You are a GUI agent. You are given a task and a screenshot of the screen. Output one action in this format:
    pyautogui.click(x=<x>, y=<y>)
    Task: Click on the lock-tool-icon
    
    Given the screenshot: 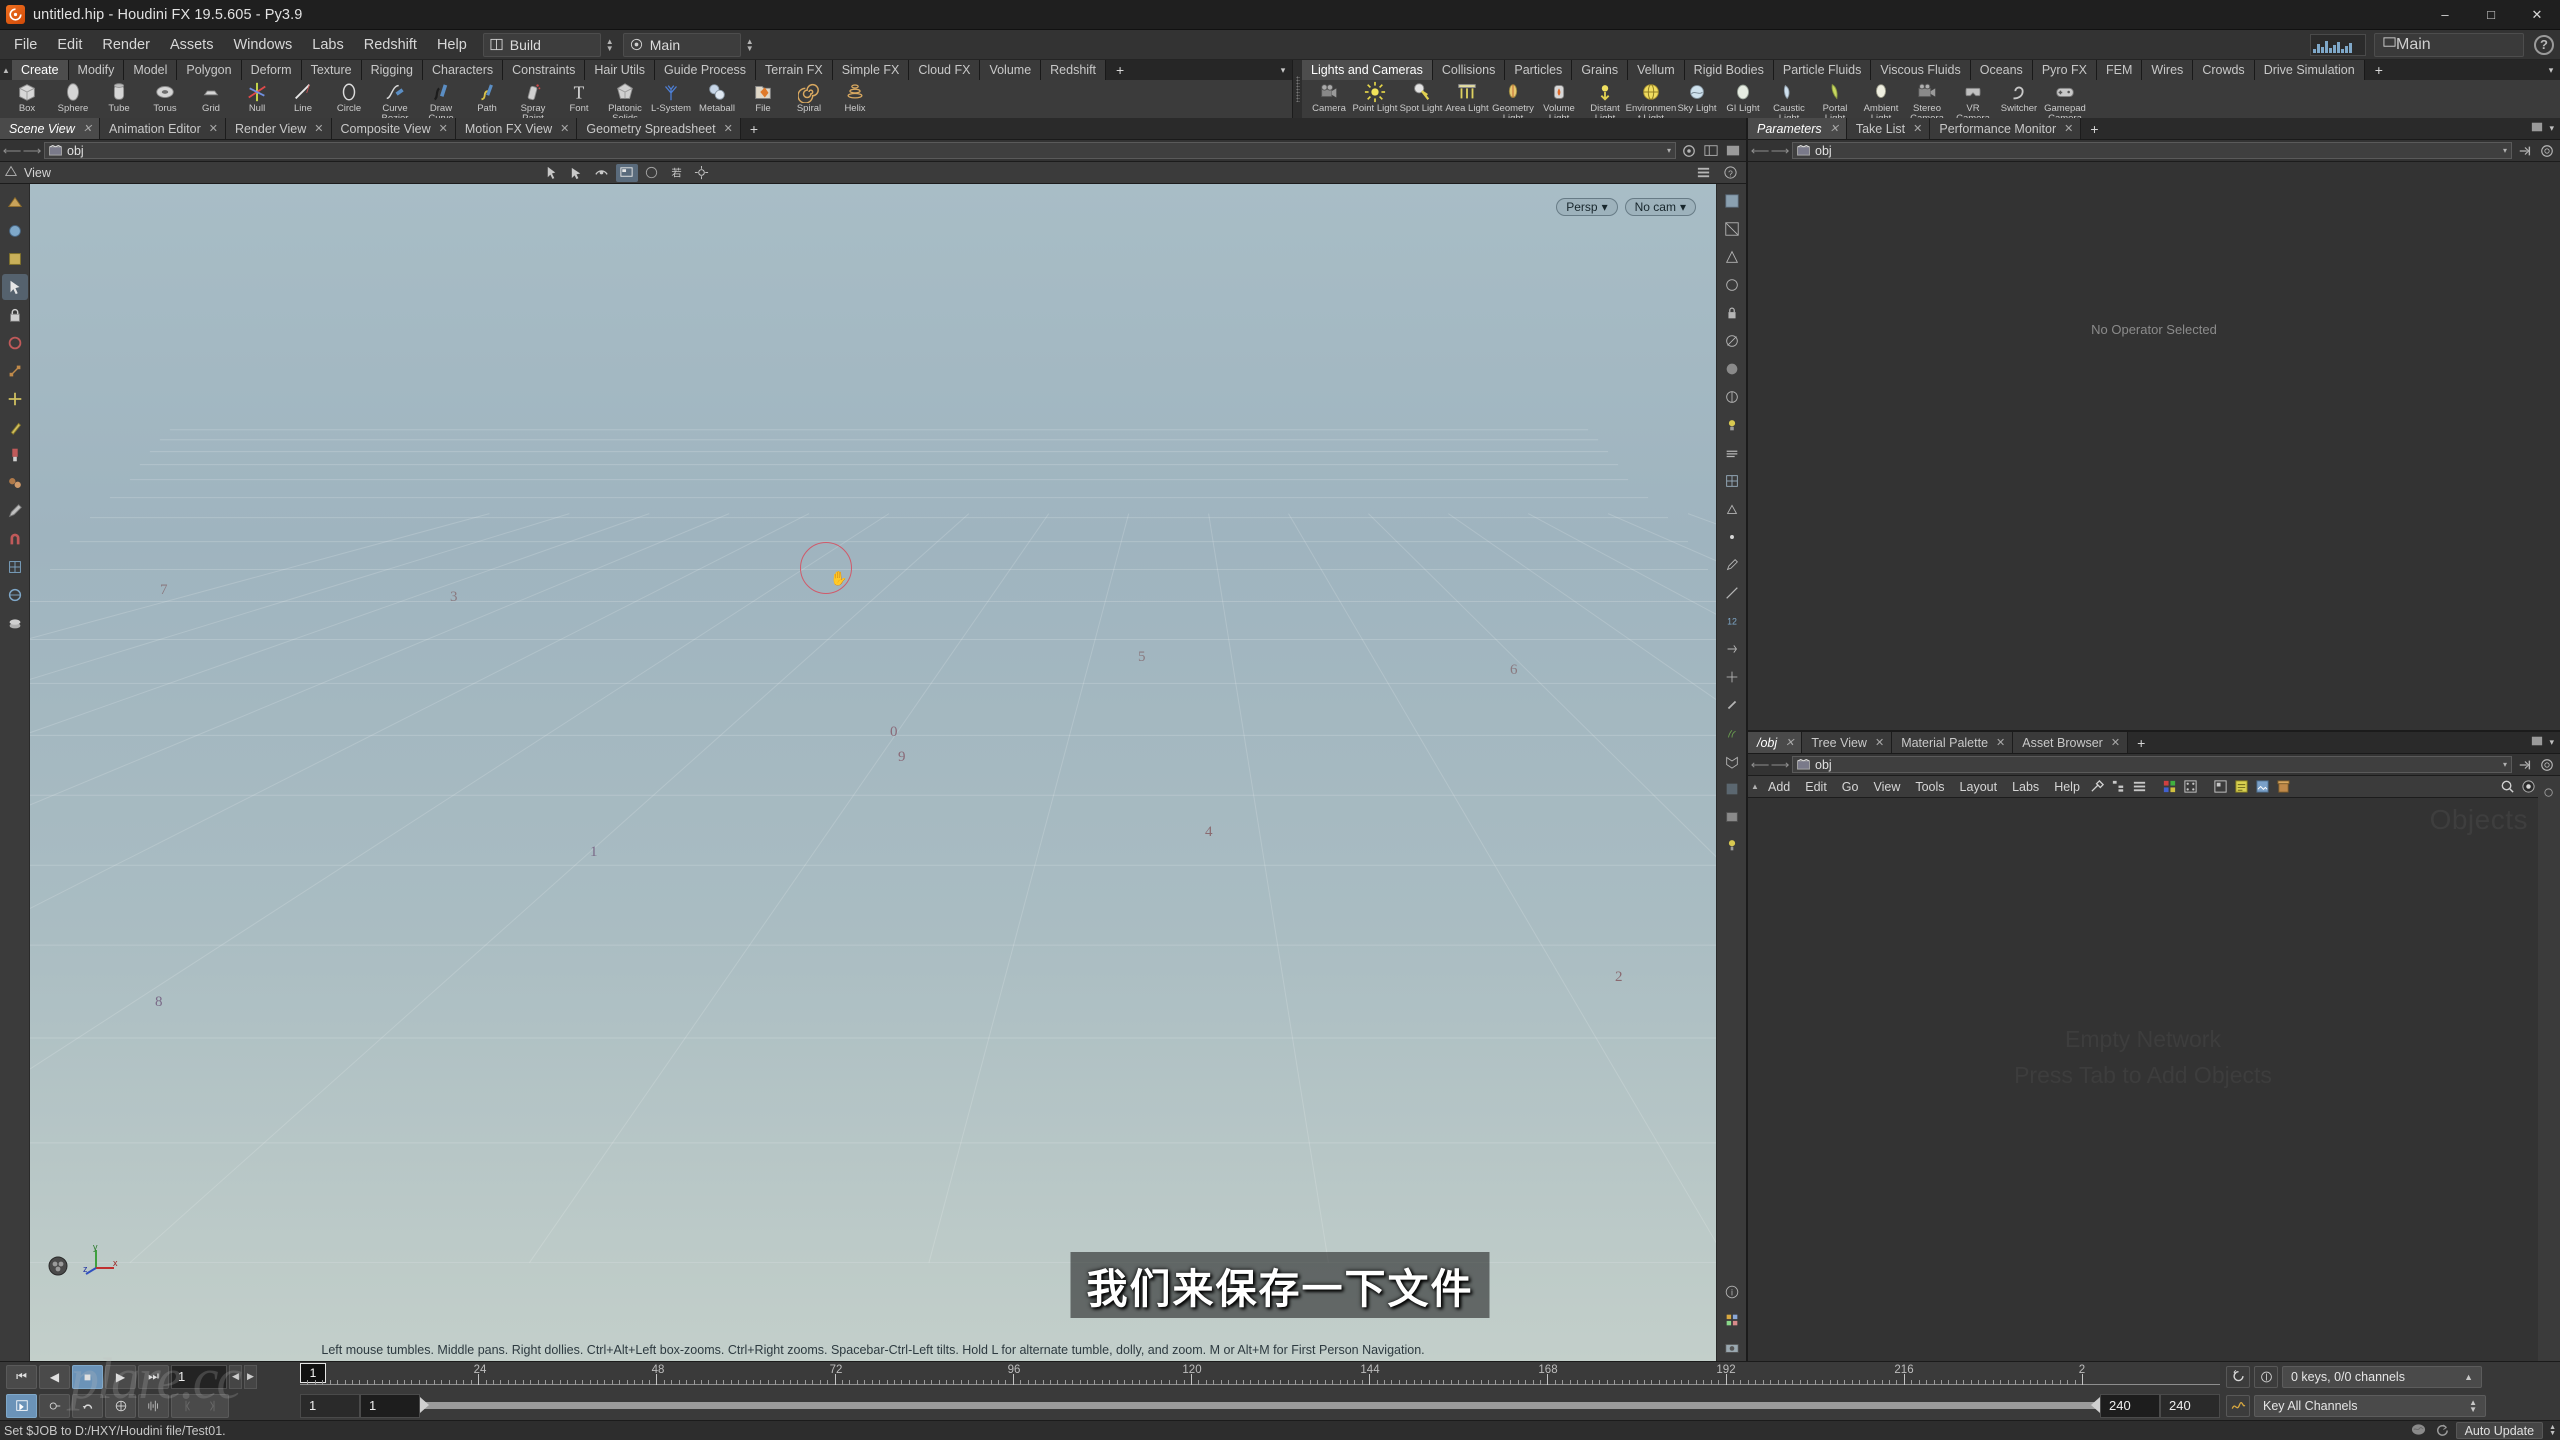 What is the action you would take?
    pyautogui.click(x=15, y=315)
    